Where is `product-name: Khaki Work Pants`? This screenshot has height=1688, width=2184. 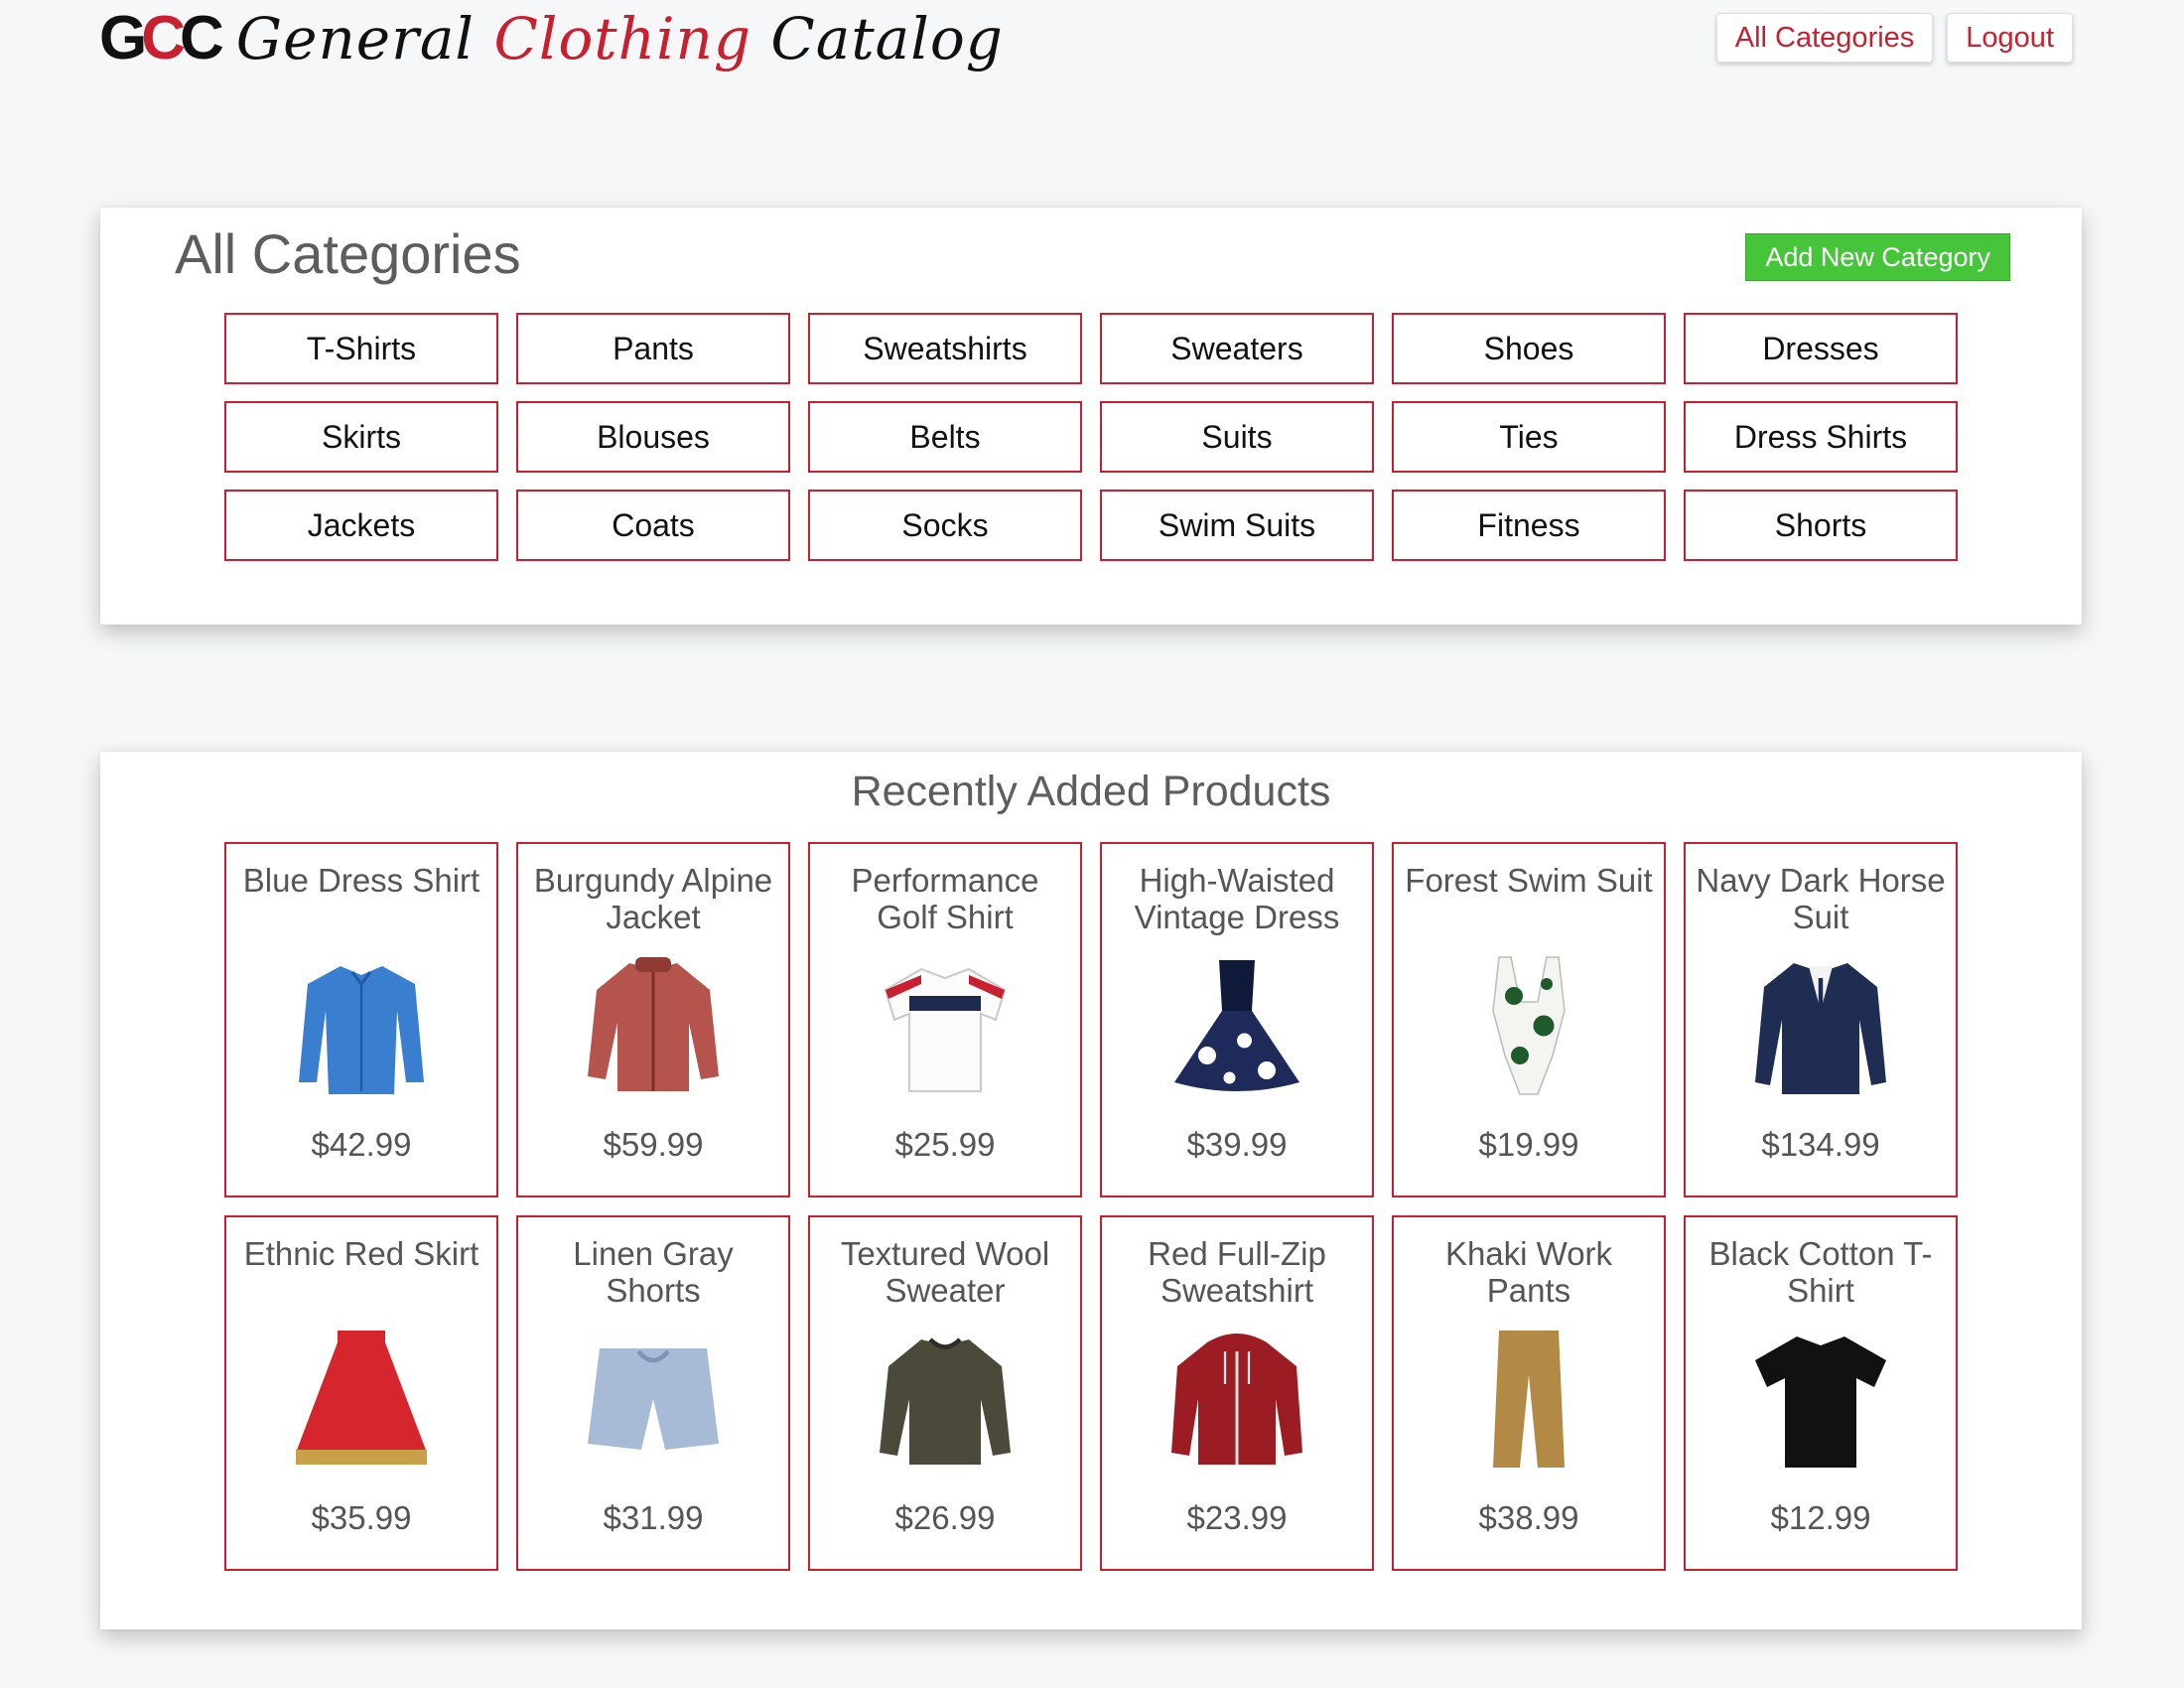
product-name: Khaki Work Pants is located at coordinates (1528, 1272).